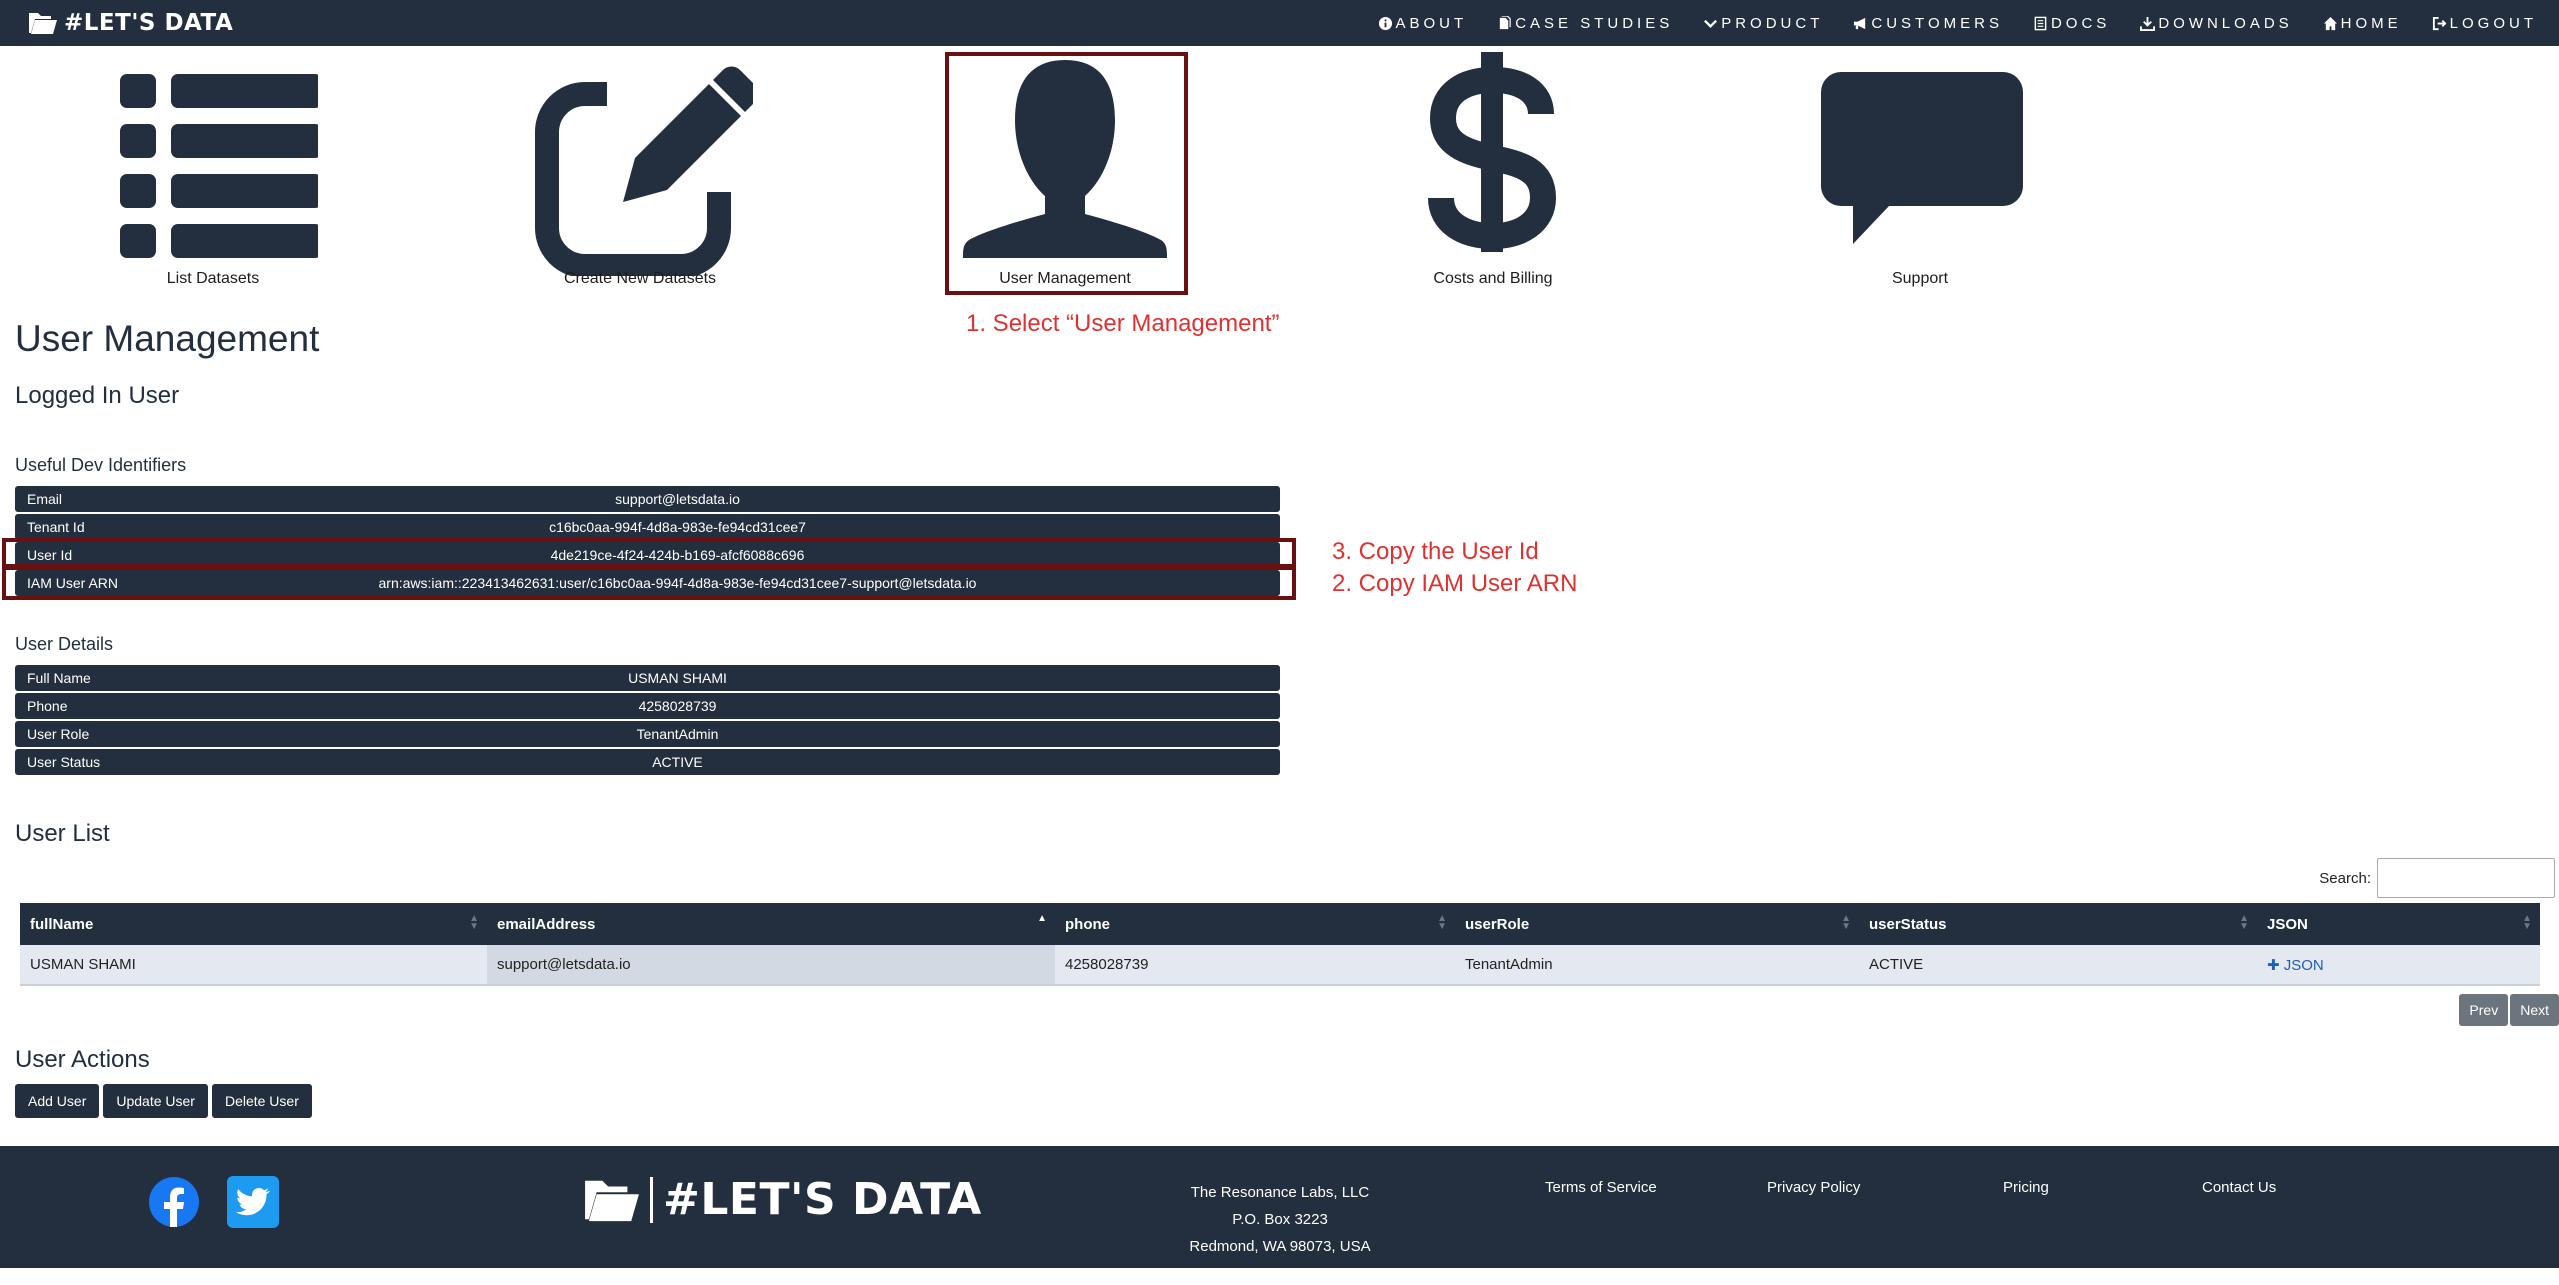 Image resolution: width=2559 pixels, height=1285 pixels. I want to click on divider-bar, so click(651, 1199).